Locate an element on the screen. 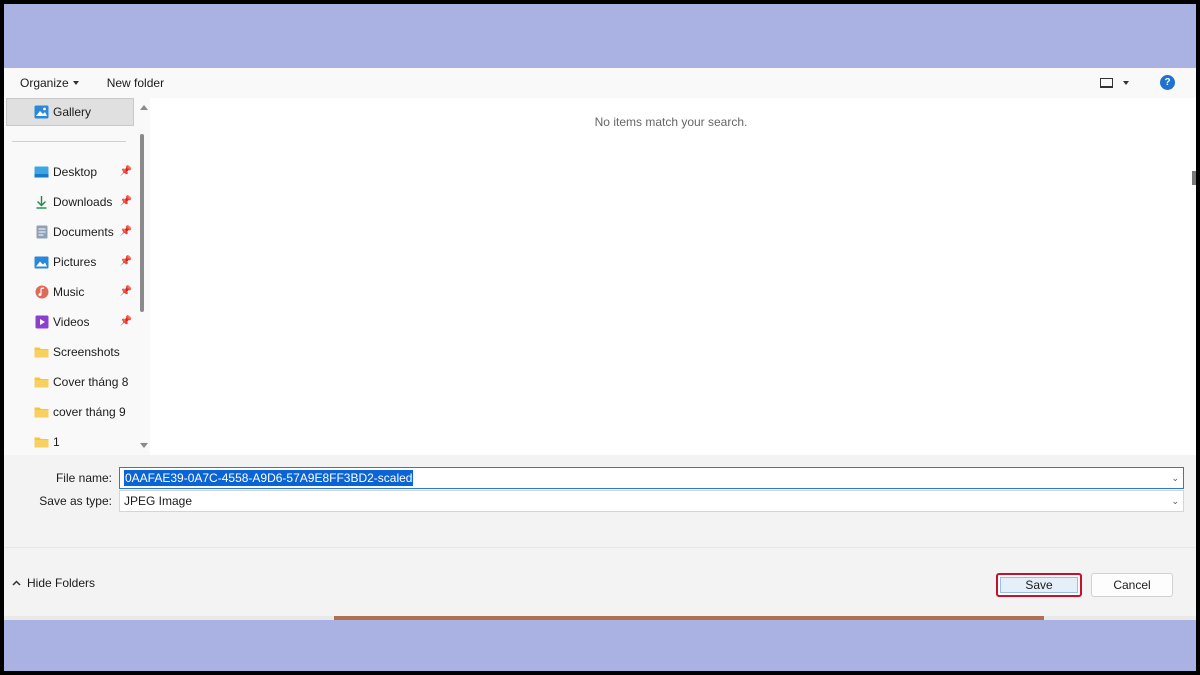  save-button-label: Save is located at coordinates (1039, 585).